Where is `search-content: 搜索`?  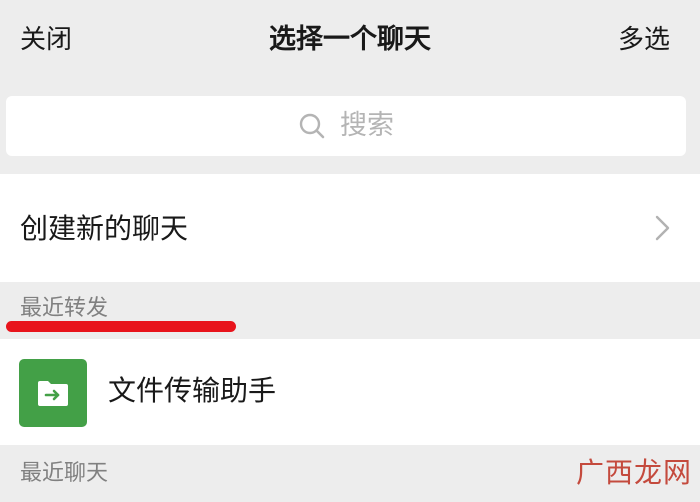
search-content: 搜索 is located at coordinates (346, 126).